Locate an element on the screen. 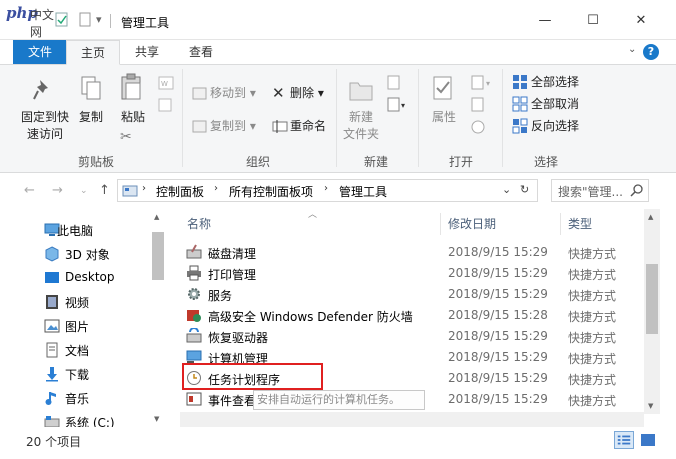  copy-button: 复制 is located at coordinates (91, 117).